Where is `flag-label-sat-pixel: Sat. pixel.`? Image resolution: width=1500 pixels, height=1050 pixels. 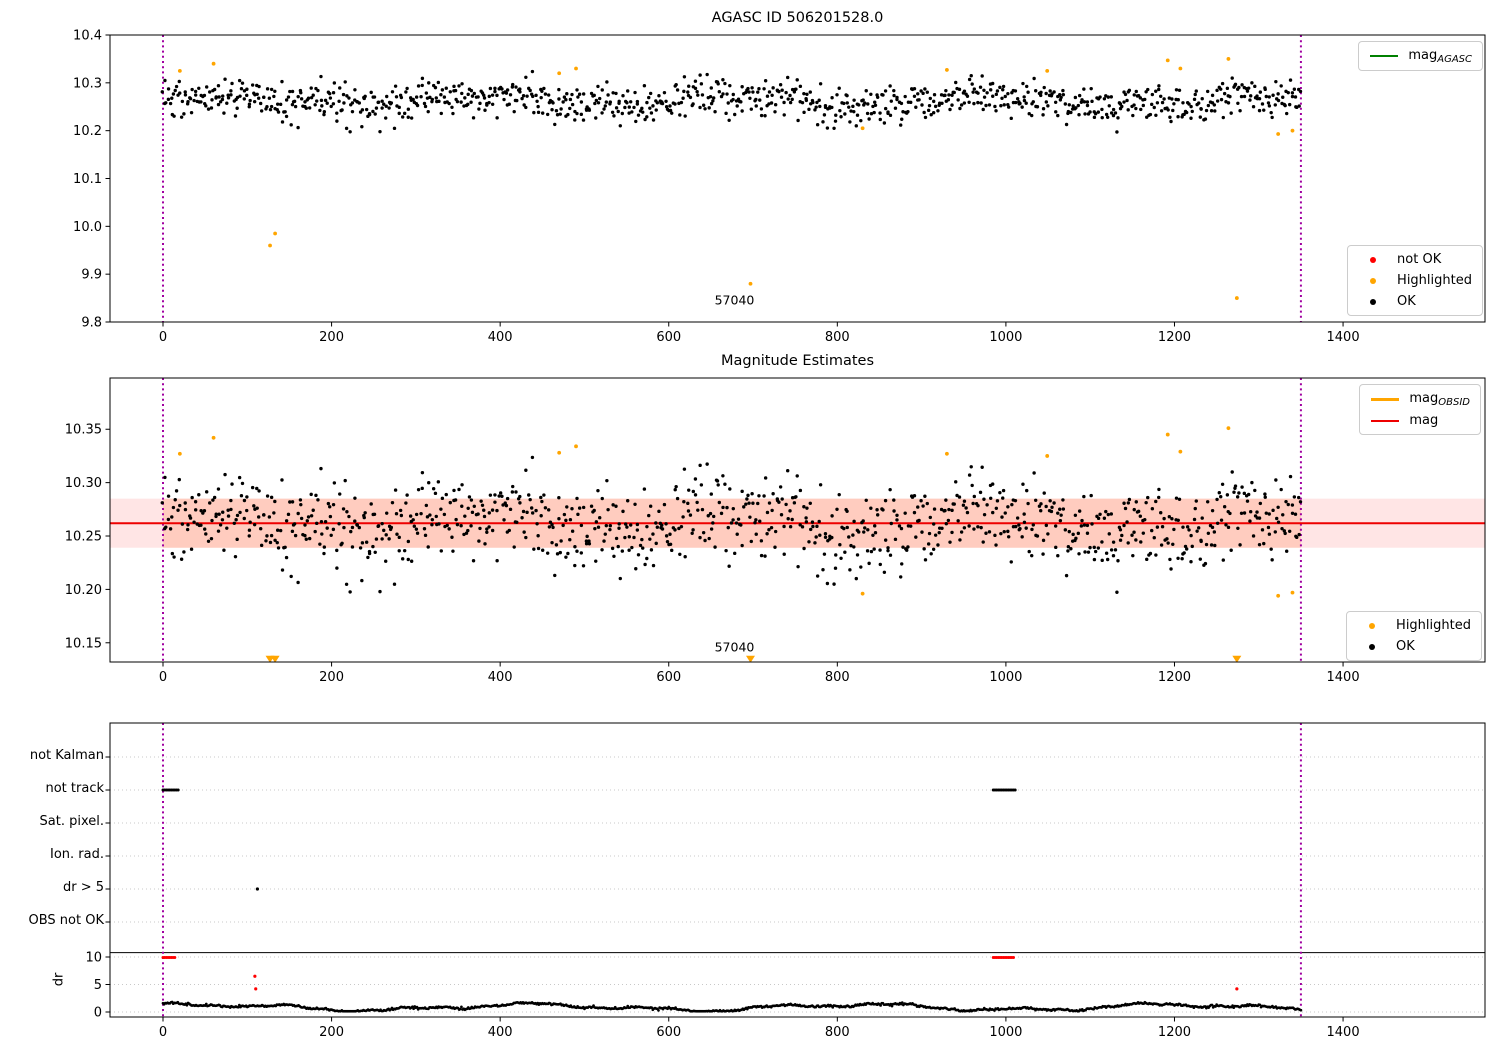 flag-label-sat-pixel: Sat. pixel. is located at coordinates (71, 821).